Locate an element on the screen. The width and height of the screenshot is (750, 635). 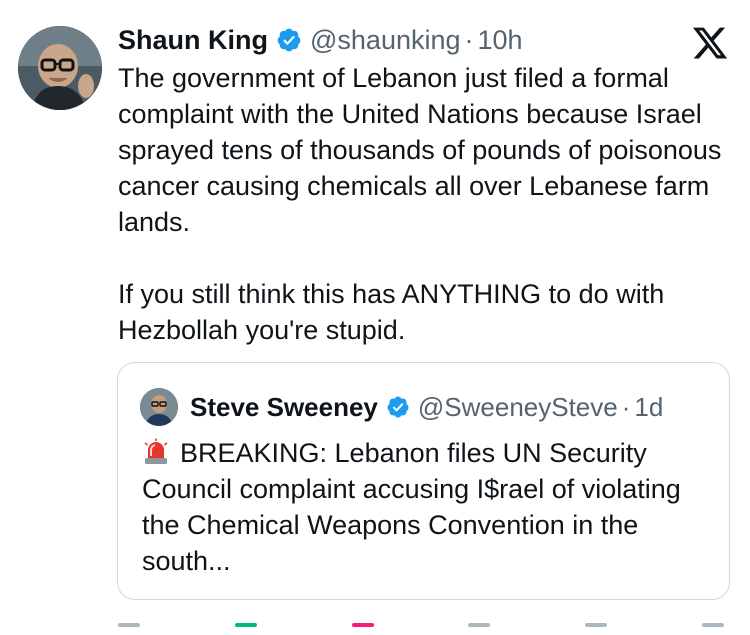
tweet-action-bar is located at coordinates (423, 625).